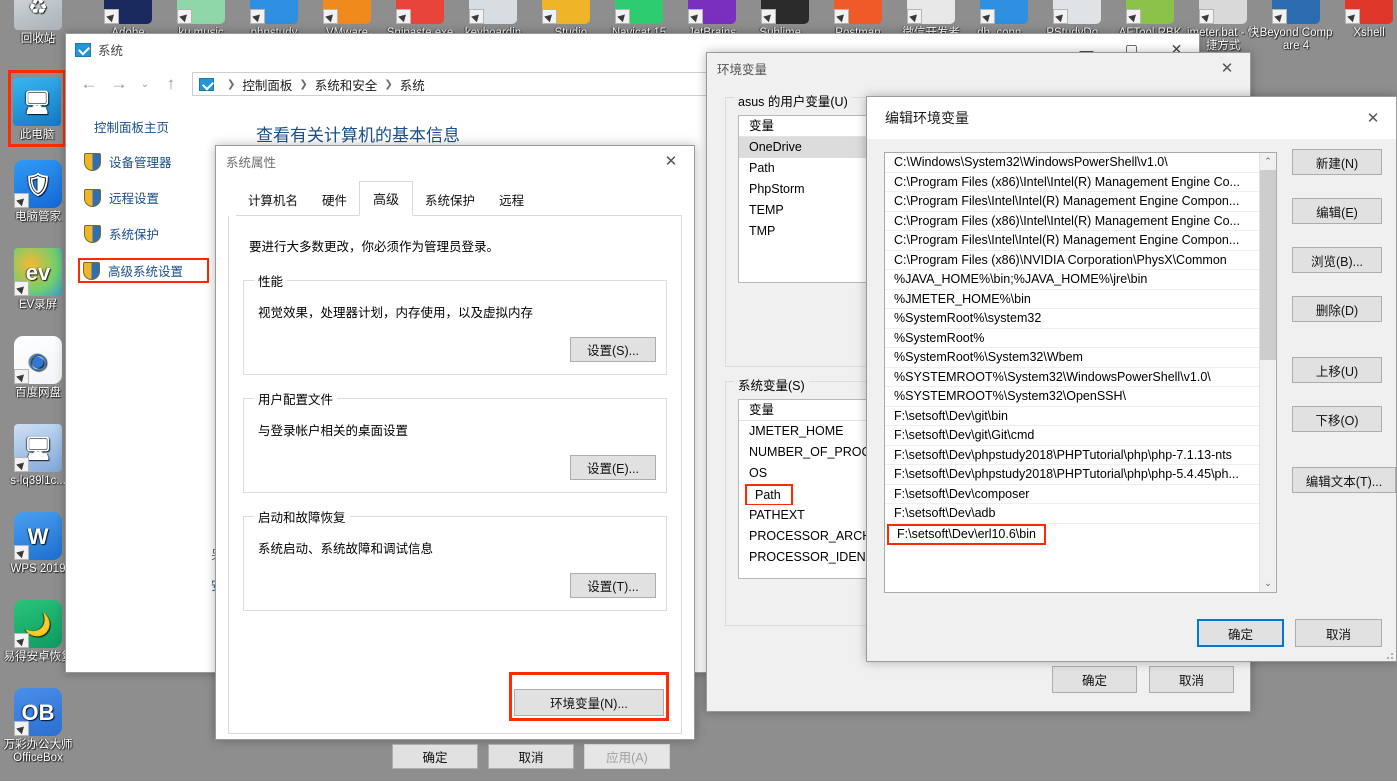 The width and height of the screenshot is (1397, 781). Describe the element at coordinates (267, 84) in the screenshot. I see `breadcrumb-item-0: 控制面板` at that location.